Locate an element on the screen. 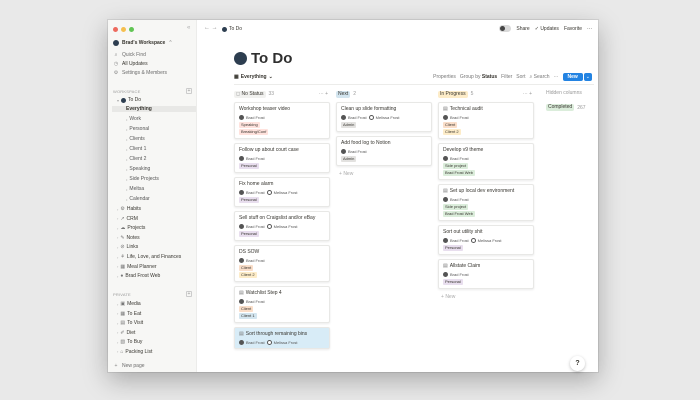  add-private-page-button: + is located at coordinates (189, 294).